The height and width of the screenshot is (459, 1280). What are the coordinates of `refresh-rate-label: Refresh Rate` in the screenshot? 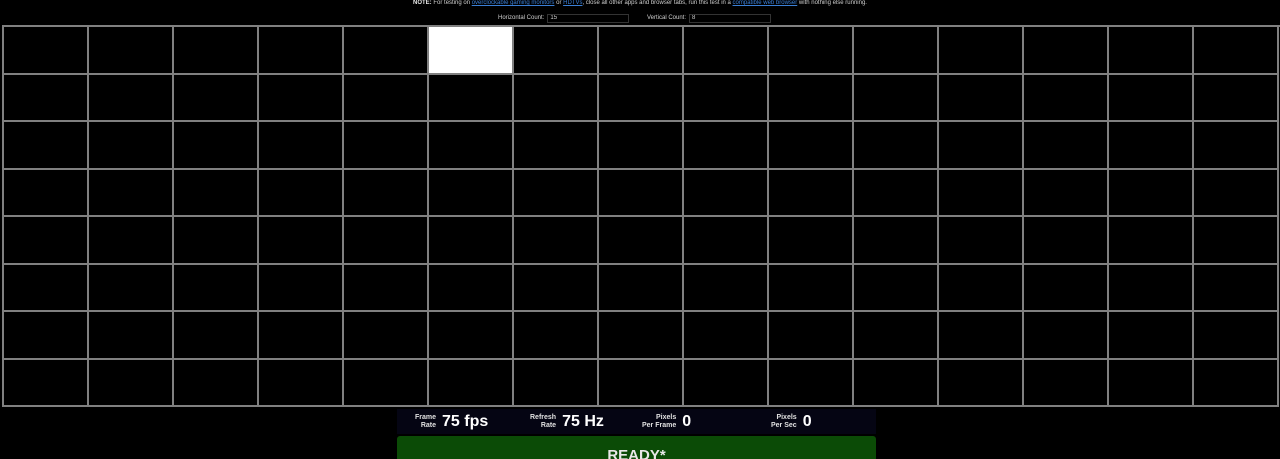 It's located at (543, 422).